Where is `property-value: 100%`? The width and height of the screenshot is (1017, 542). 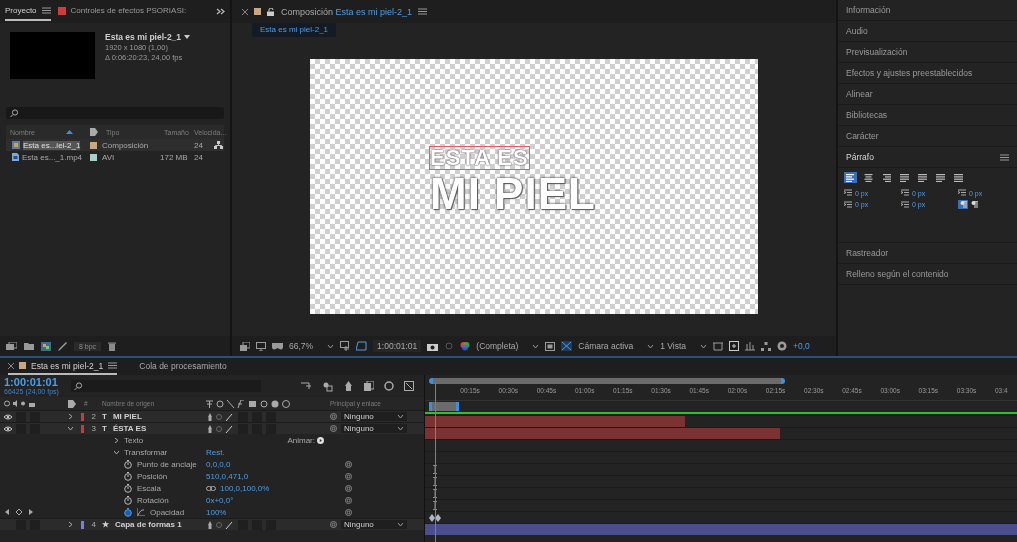 property-value: 100% is located at coordinates (216, 512).